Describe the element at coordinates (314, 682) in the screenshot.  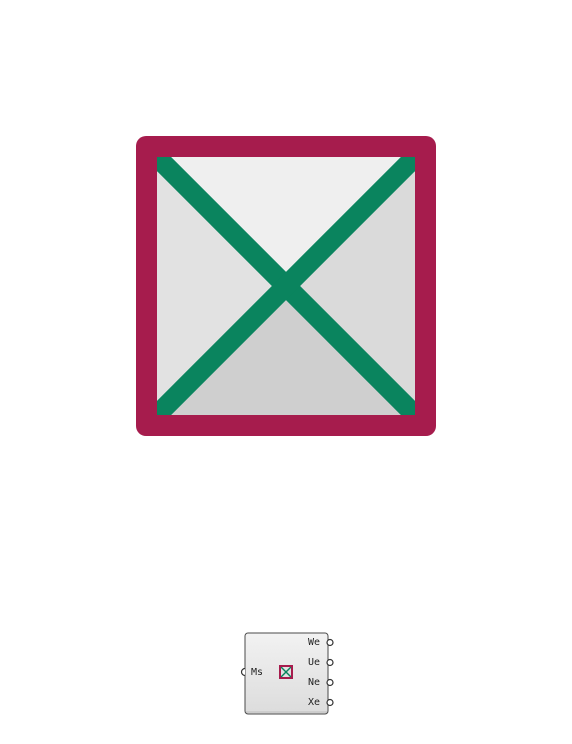
I see `output-label-ne: Ne` at that location.